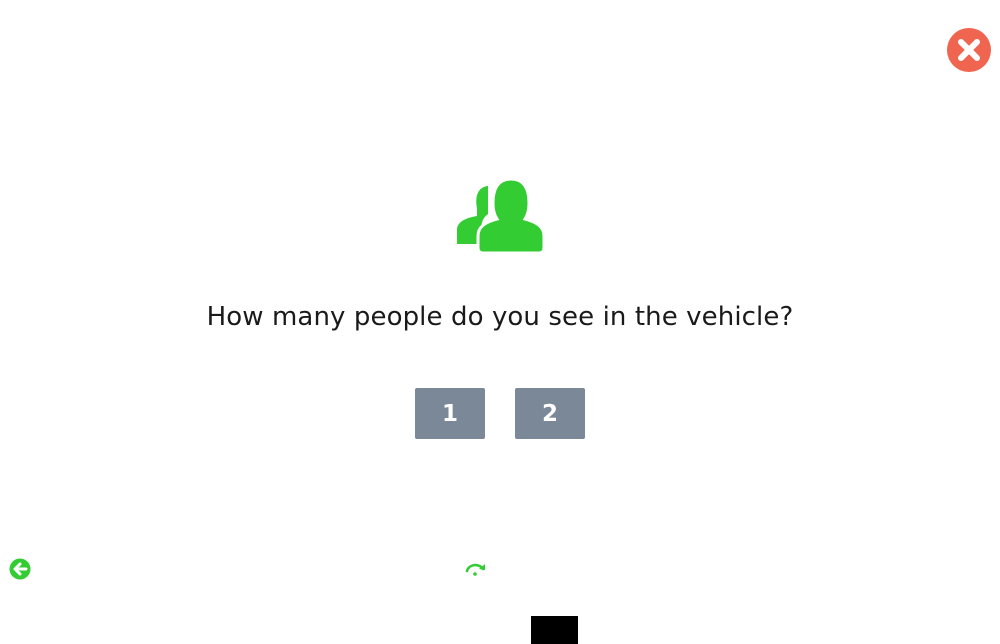 The width and height of the screenshot is (1000, 644). I want to click on close-icon, so click(969, 50).